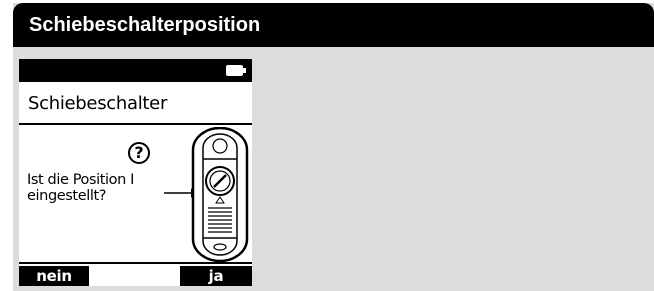 This screenshot has width=654, height=291. I want to click on status-bar, so click(135, 70).